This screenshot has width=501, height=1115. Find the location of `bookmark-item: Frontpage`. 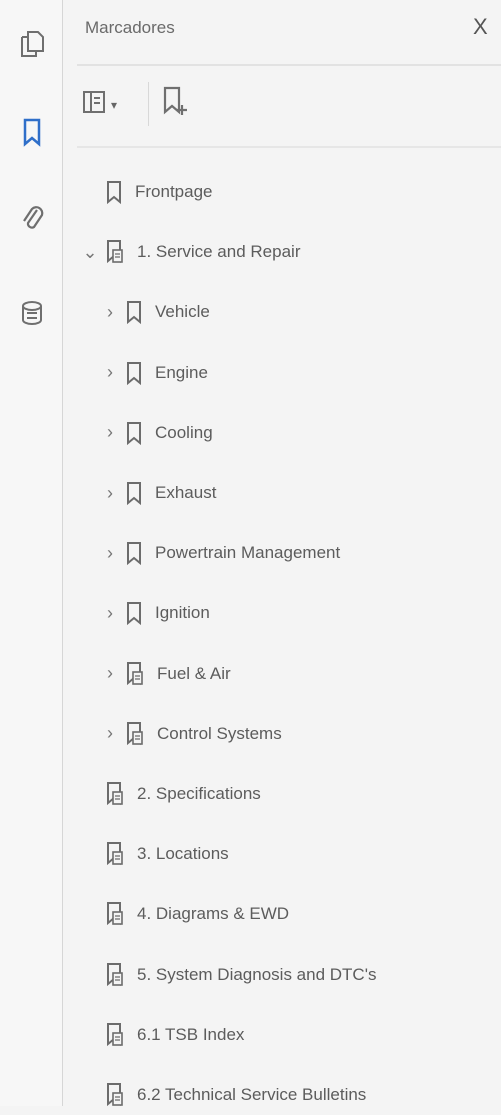

bookmark-item: Frontpage is located at coordinates (147, 192).